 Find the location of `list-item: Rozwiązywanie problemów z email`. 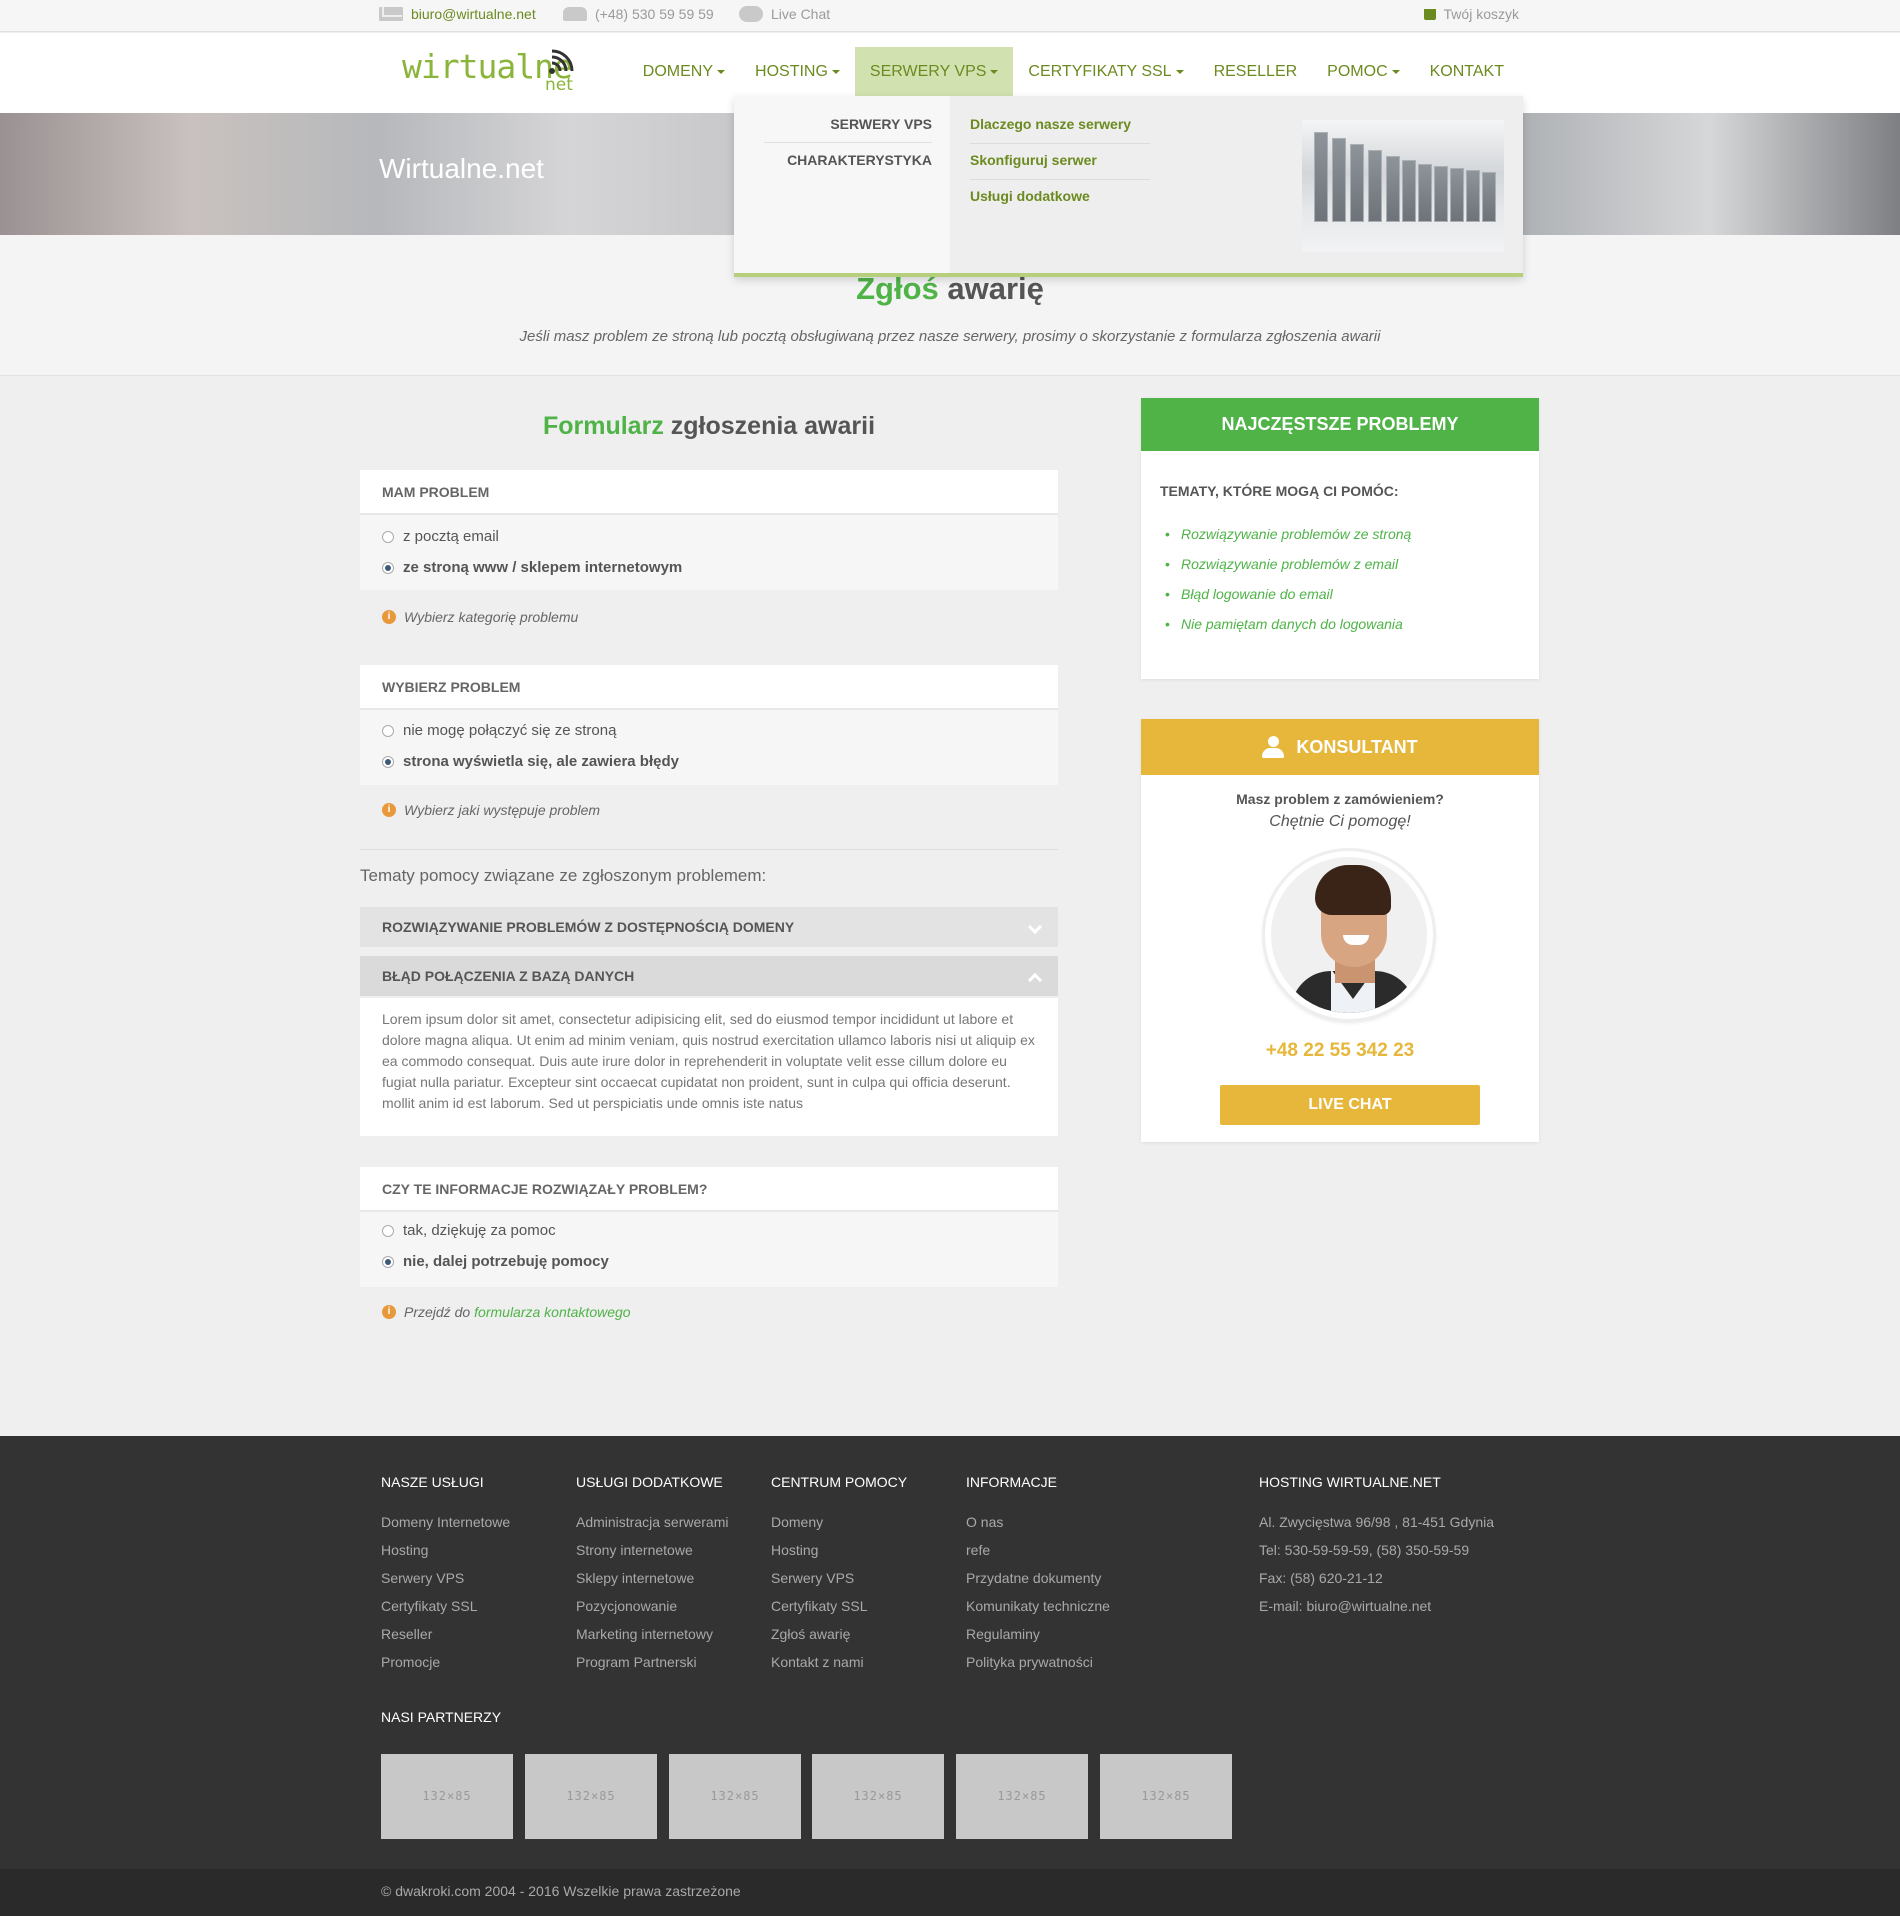

list-item: Rozwiązywanie problemów z email is located at coordinates (1288, 564).